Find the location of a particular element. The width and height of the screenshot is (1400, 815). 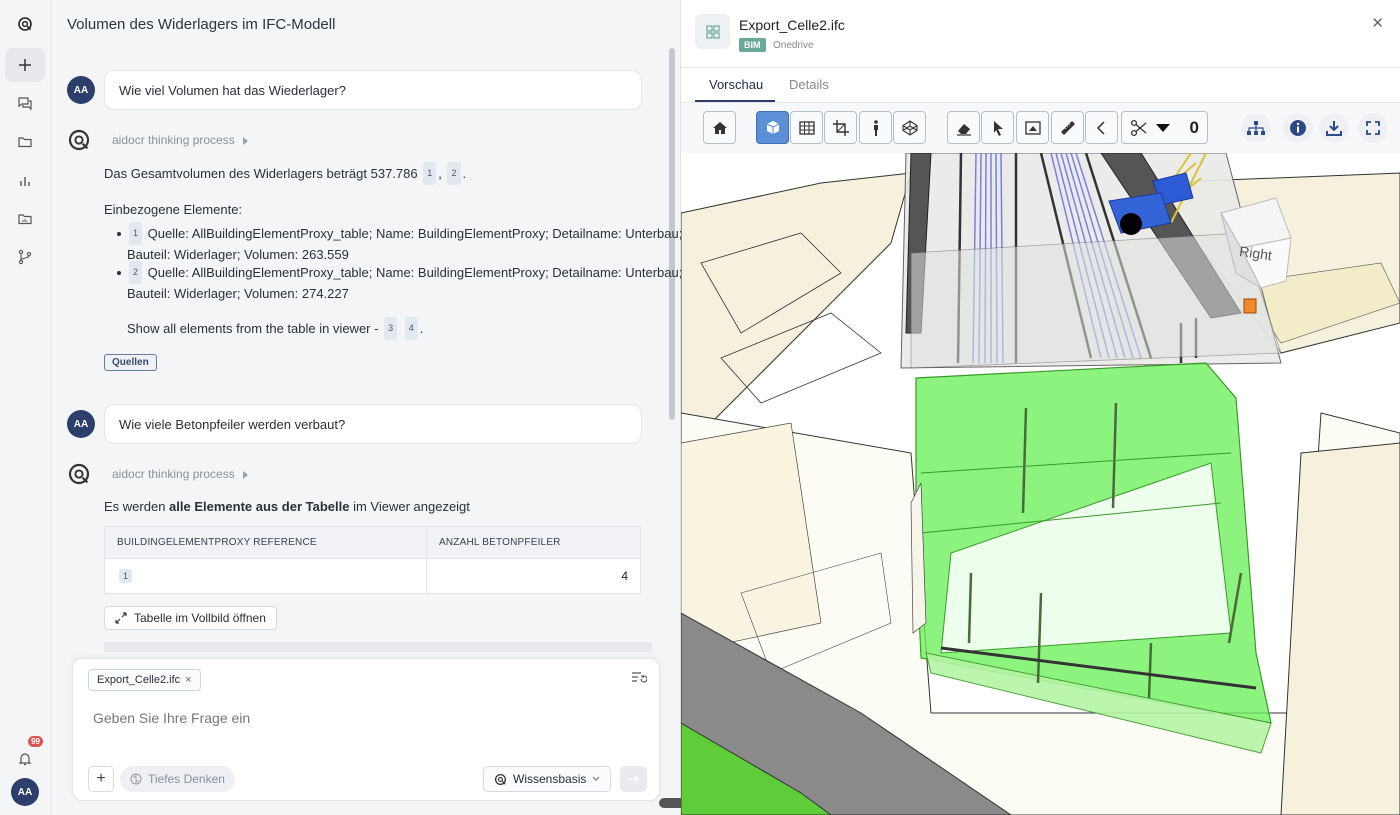

chevron-down-icon is located at coordinates (596, 778).